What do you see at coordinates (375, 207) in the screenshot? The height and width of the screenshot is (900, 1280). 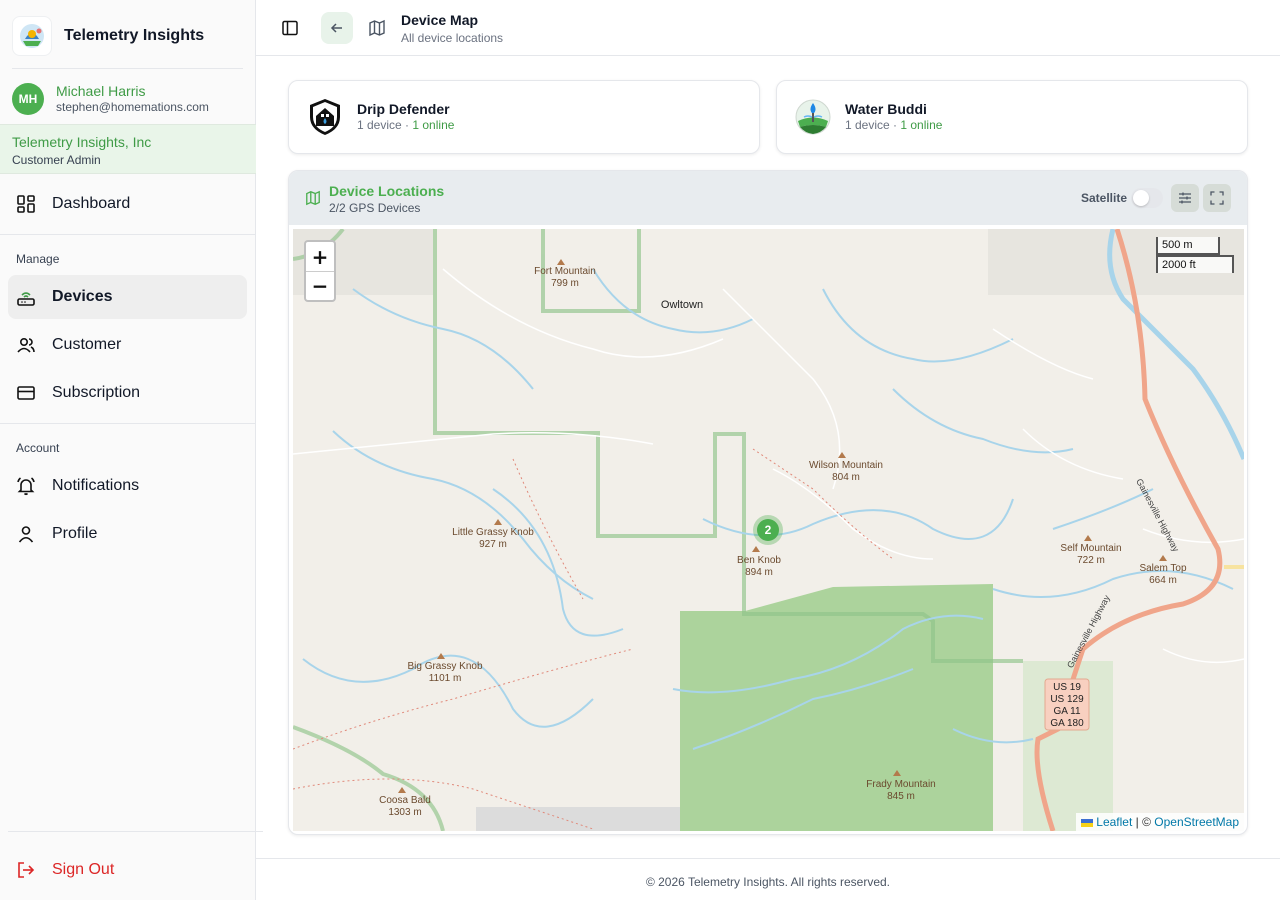 I see `panel-subtitle: 2/2 GPS Devices` at bounding box center [375, 207].